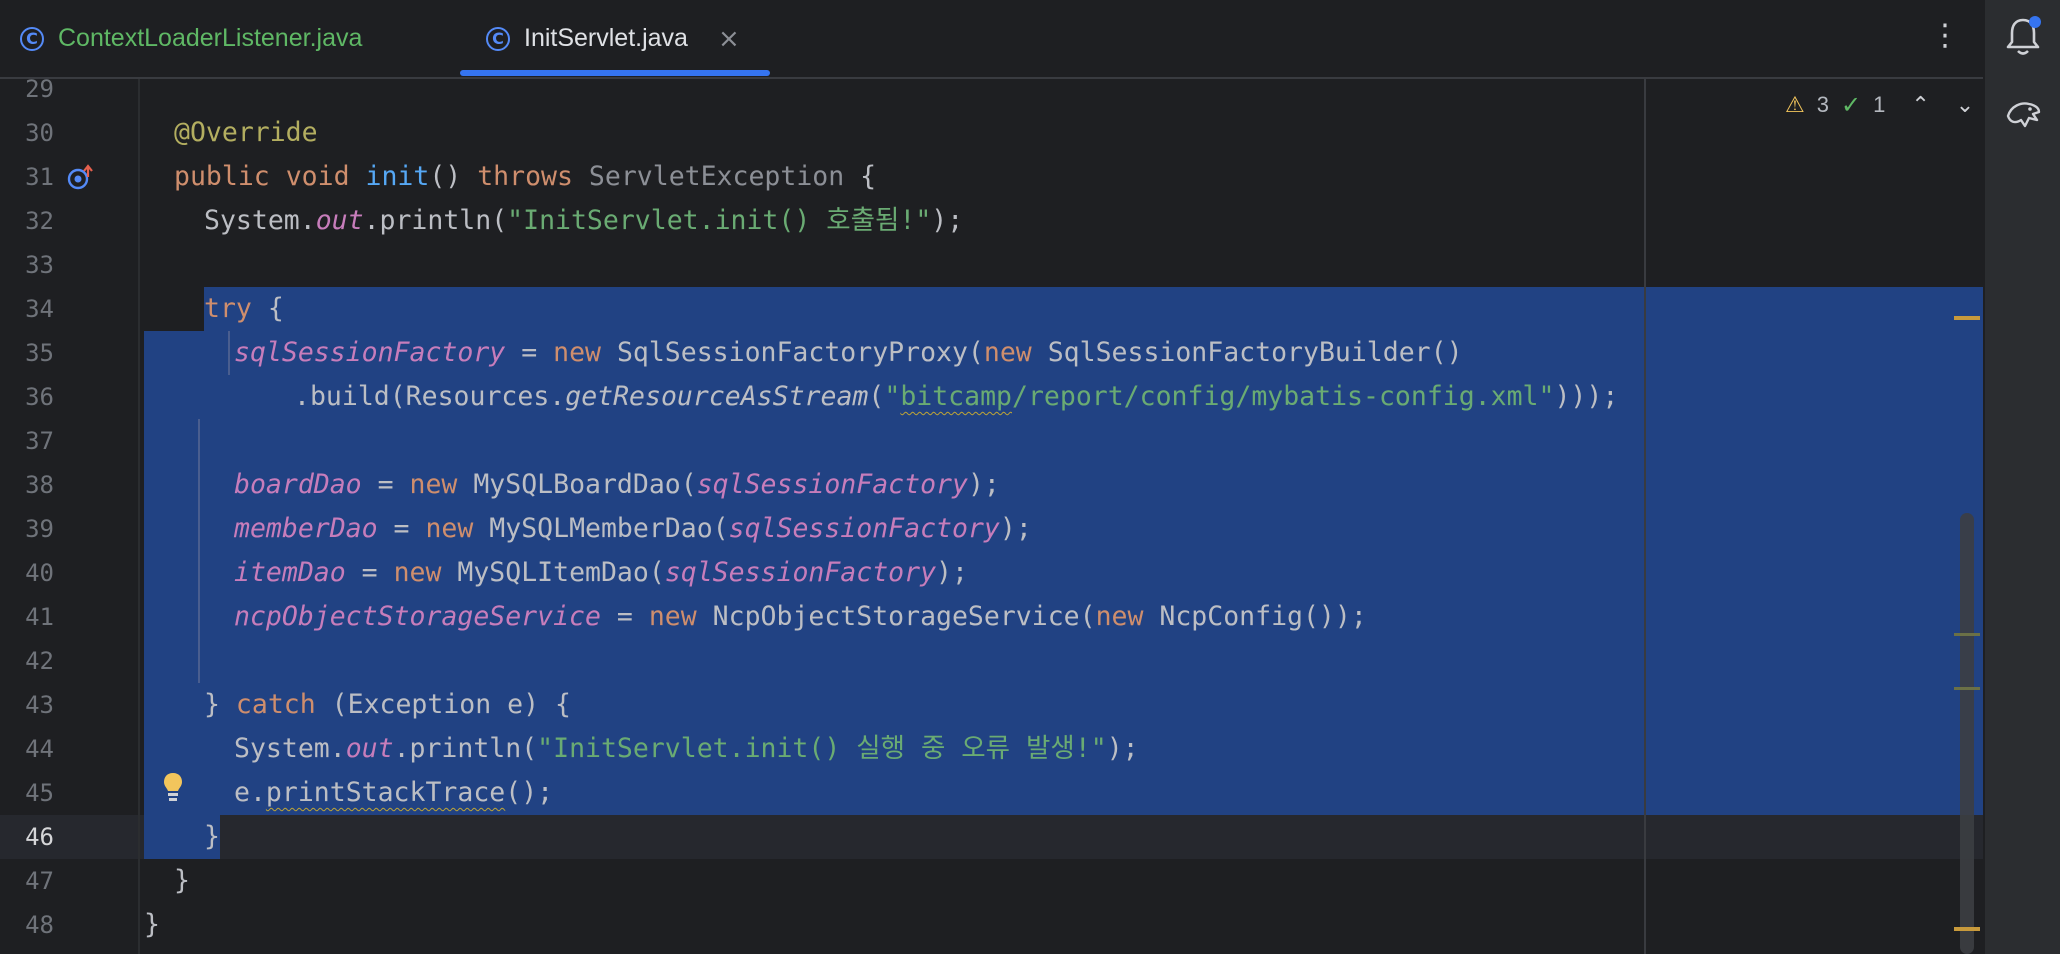  Describe the element at coordinates (1795, 105) in the screenshot. I see `warning-icon: ⚠` at that location.